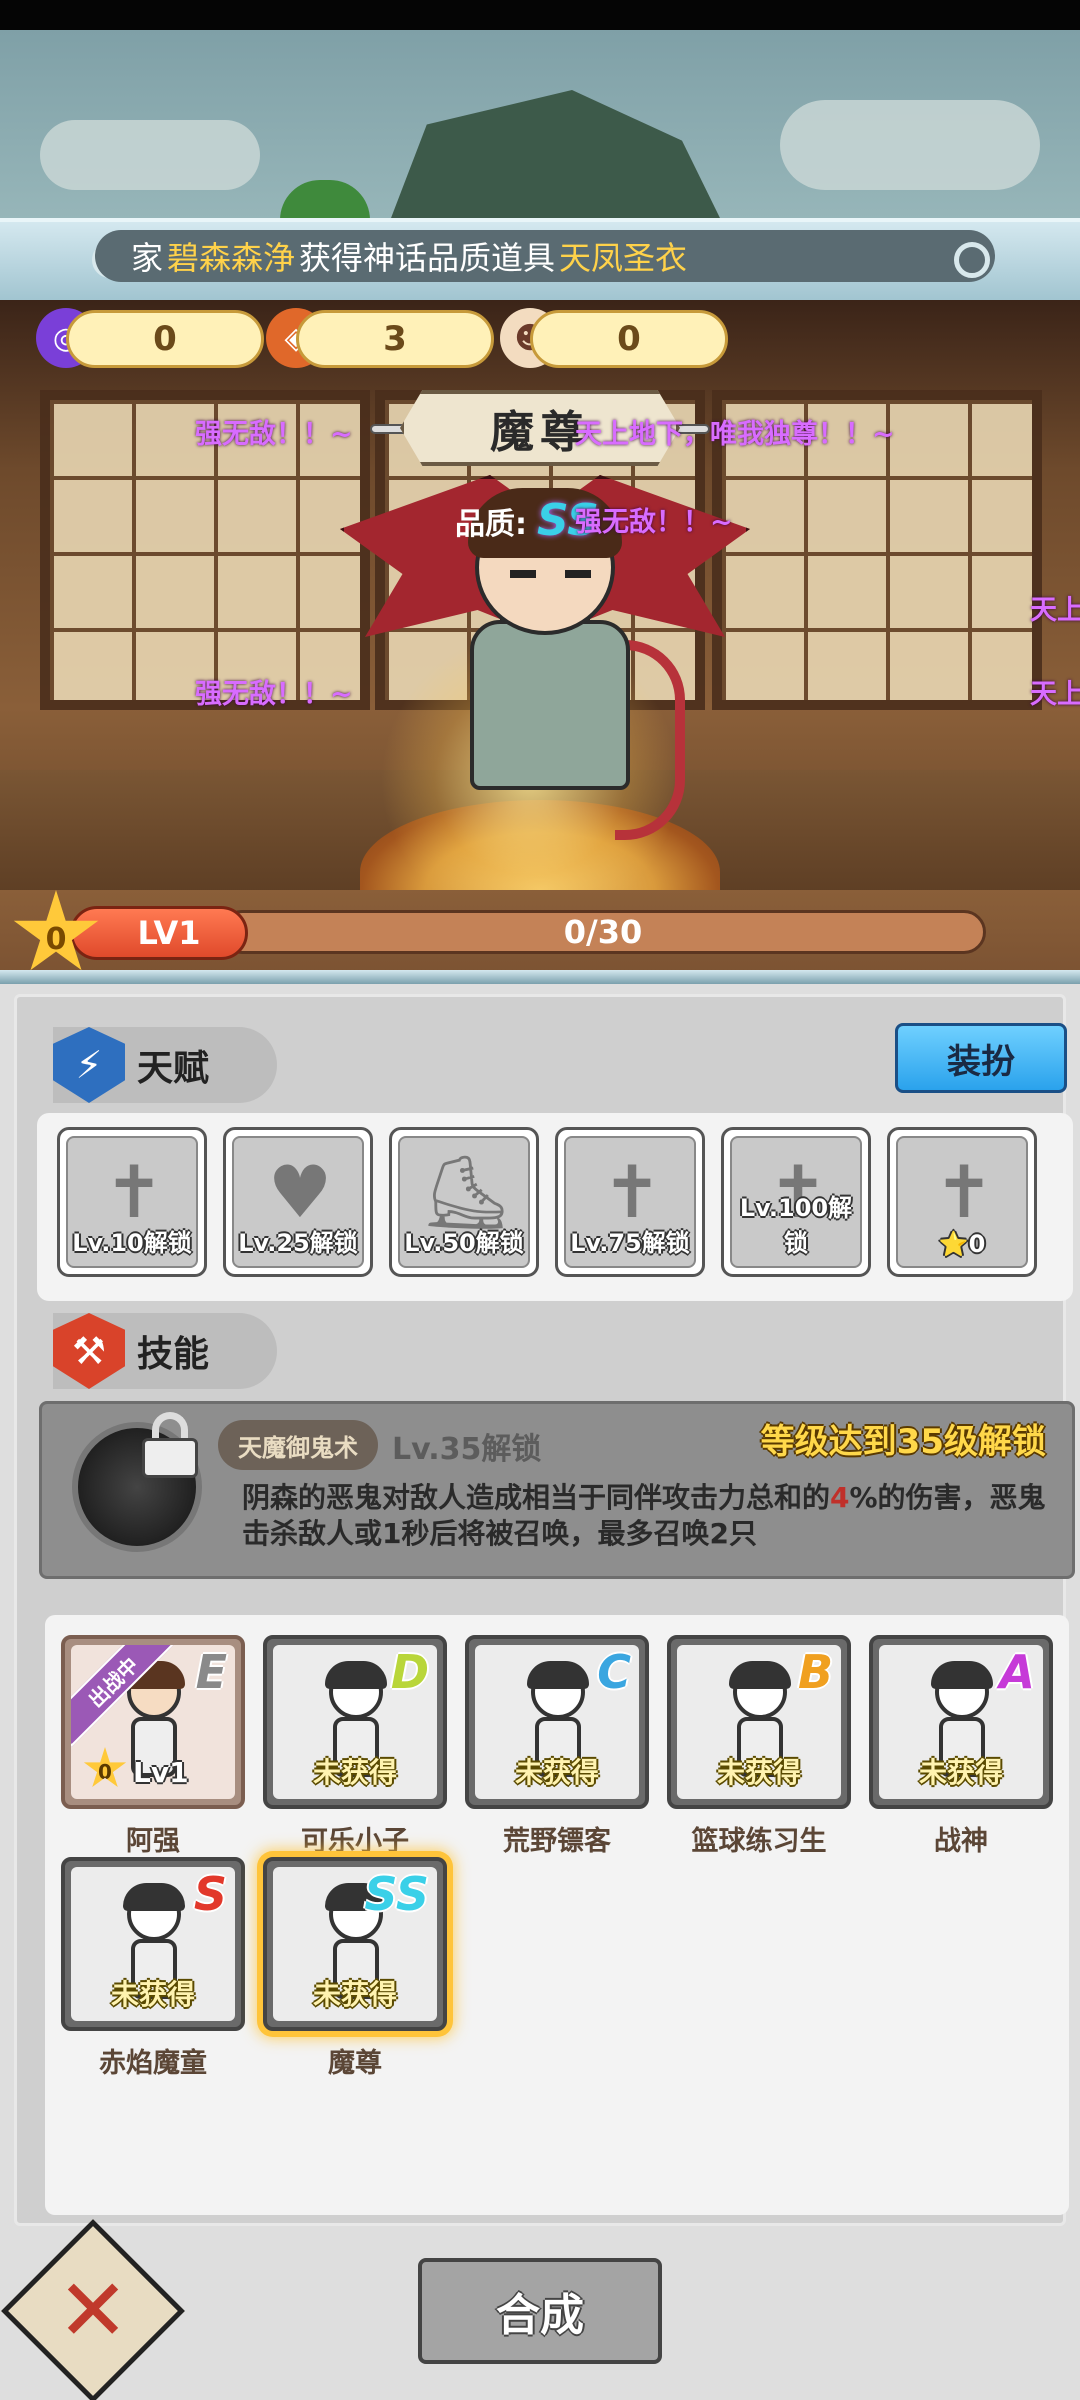 The width and height of the screenshot is (1080, 2400). What do you see at coordinates (796, 1225) in the screenshot?
I see `talent-unlock-label: Lv.100解锁` at bounding box center [796, 1225].